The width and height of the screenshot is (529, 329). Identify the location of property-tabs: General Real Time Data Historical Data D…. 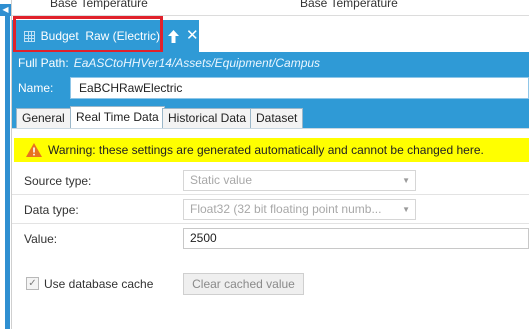
(270, 115).